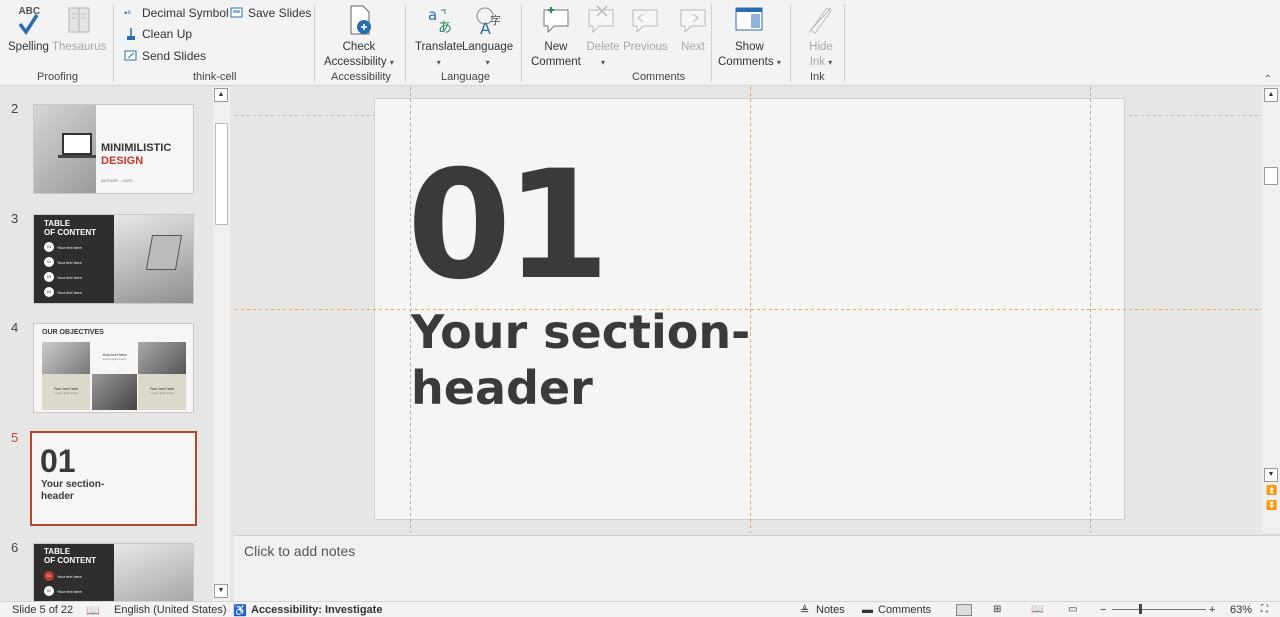  What do you see at coordinates (757, 568) in the screenshot?
I see `notes-pane: Click to add notes` at bounding box center [757, 568].